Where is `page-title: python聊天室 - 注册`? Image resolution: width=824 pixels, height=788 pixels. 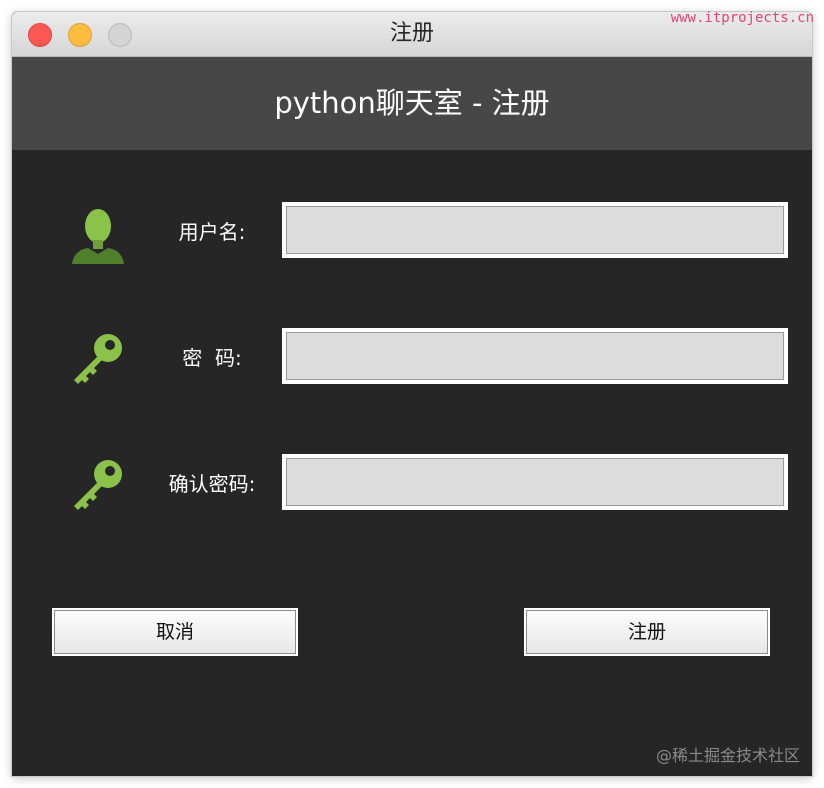 page-title: python聊天室 - 注册 is located at coordinates (412, 103).